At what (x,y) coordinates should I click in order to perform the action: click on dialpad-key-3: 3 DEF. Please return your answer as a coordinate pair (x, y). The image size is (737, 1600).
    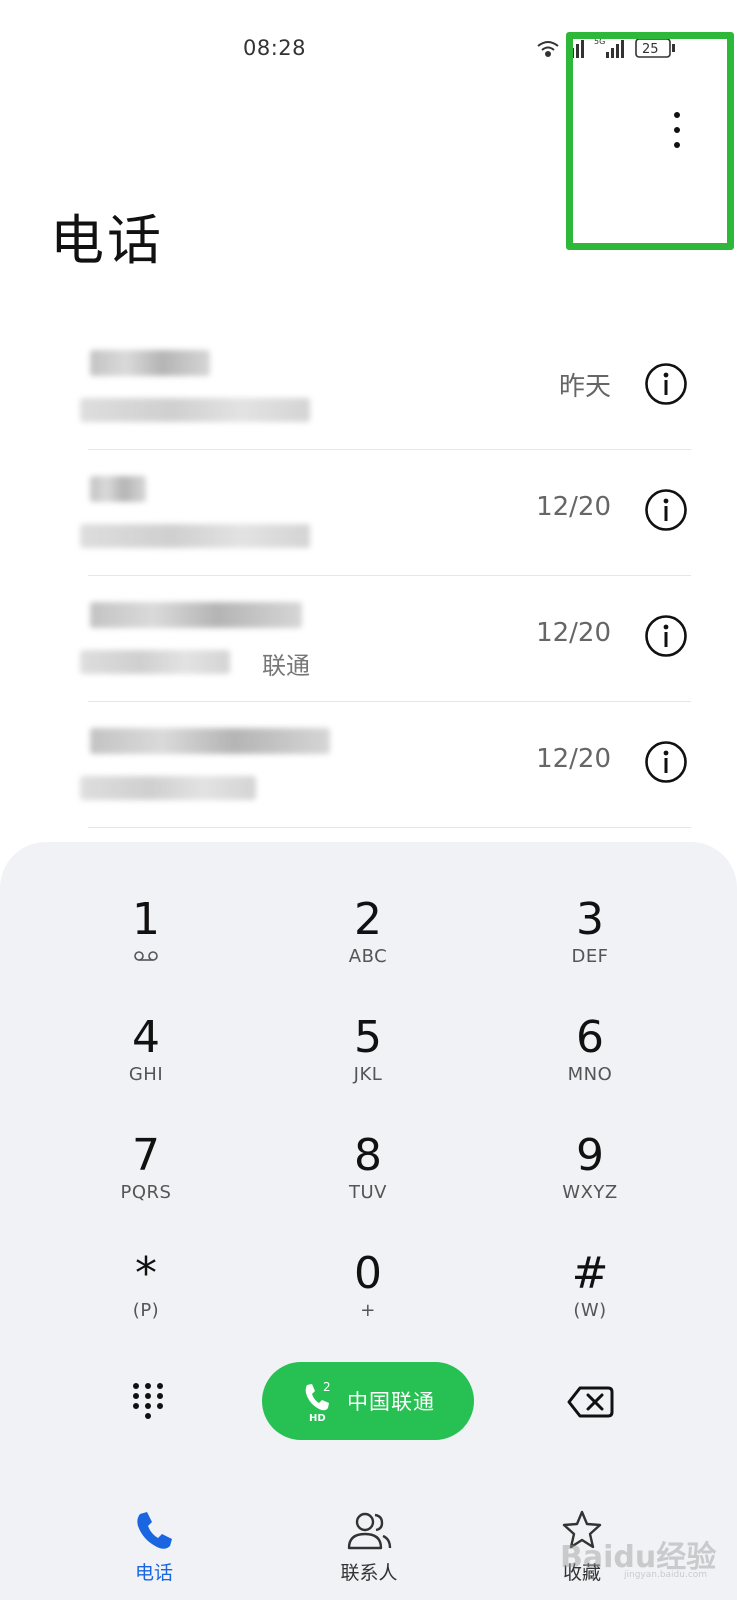
    Looking at the image, I should click on (590, 944).